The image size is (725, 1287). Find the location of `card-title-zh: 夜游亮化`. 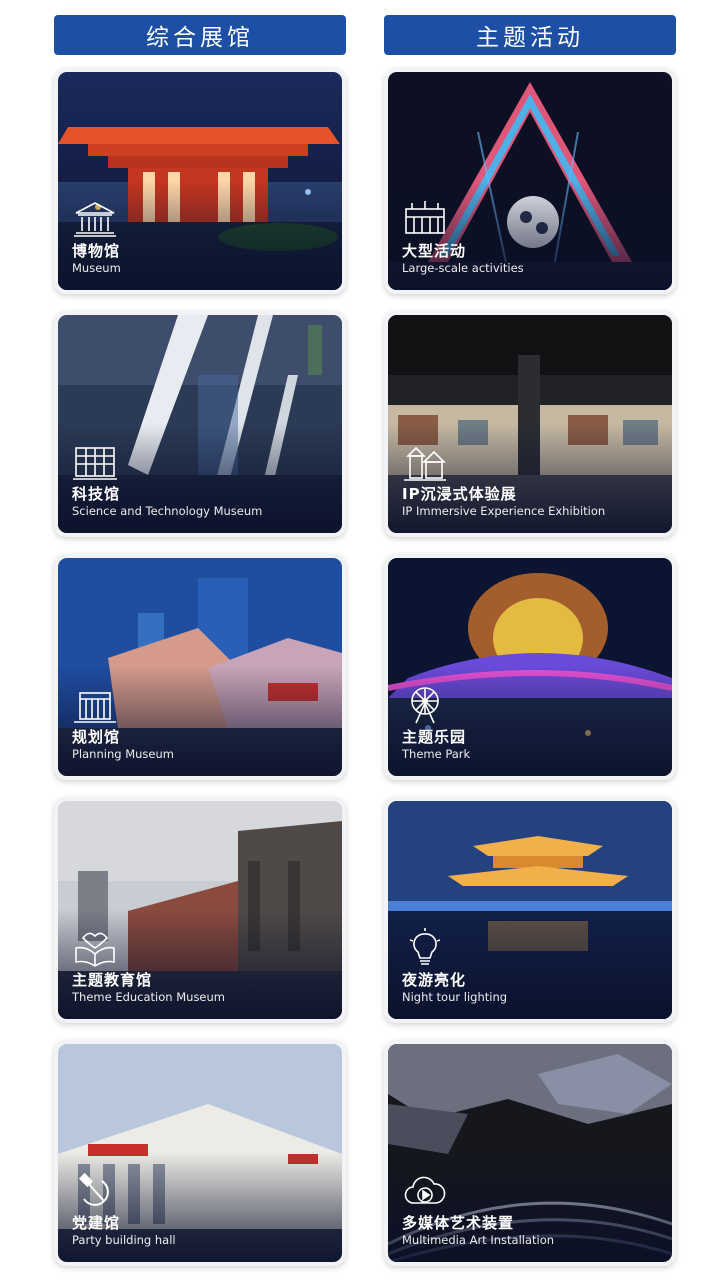

card-title-zh: 夜游亮化 is located at coordinates (434, 980).